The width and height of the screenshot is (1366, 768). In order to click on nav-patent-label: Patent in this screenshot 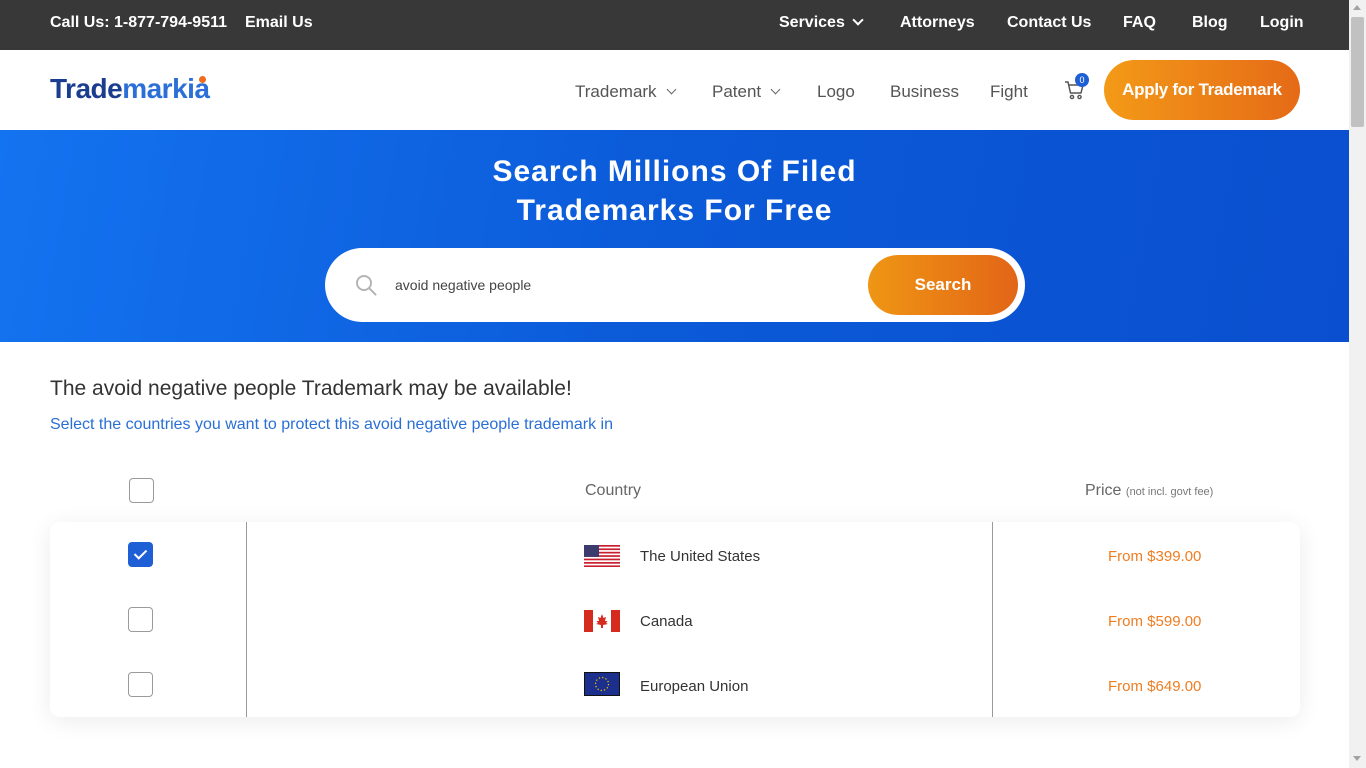, I will do `click(737, 91)`.